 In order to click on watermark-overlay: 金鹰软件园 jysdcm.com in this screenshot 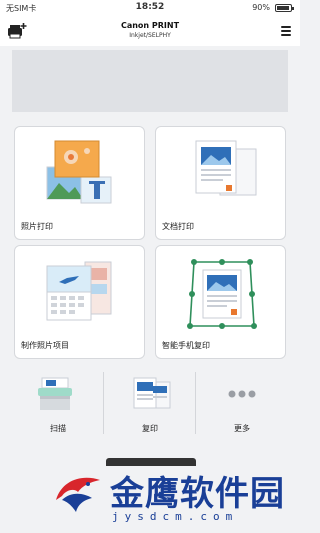, I will do `click(150, 495)`.